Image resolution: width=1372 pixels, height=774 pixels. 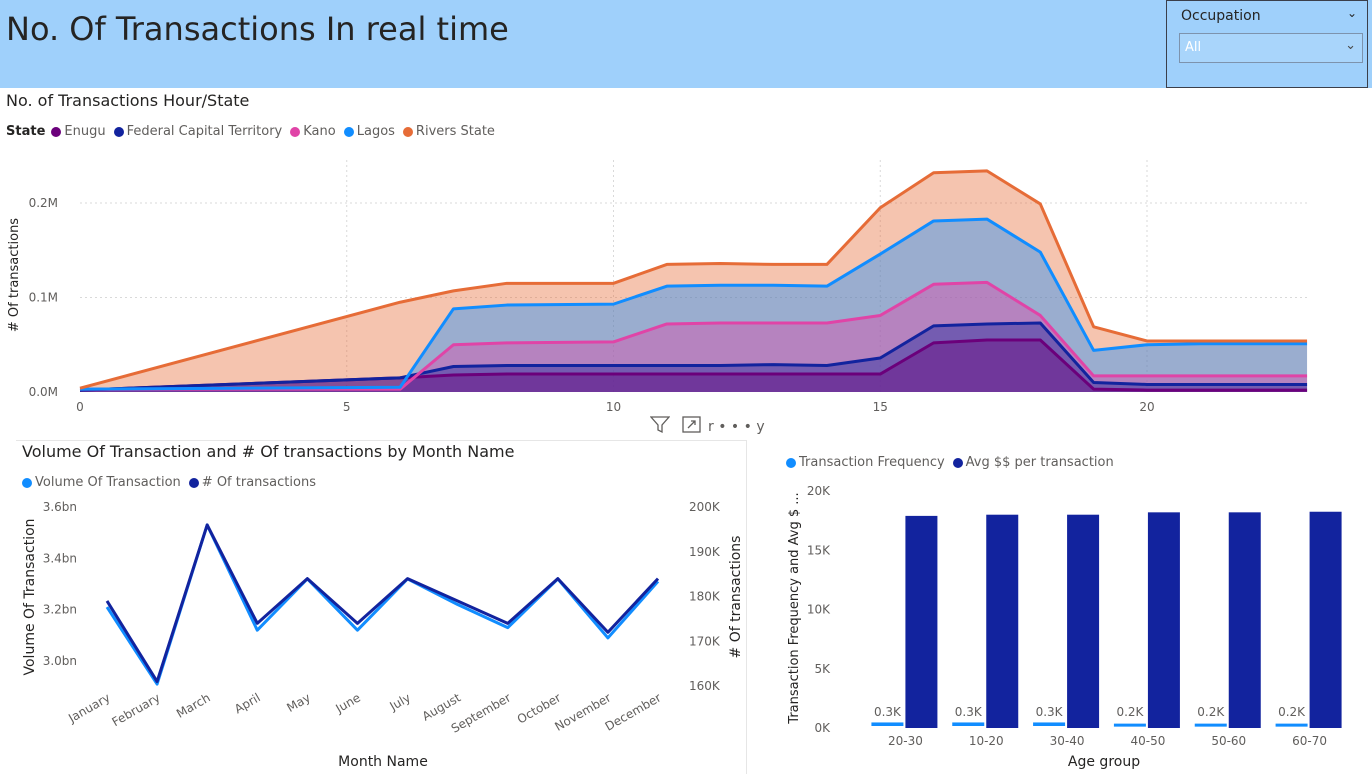 What do you see at coordinates (1146, 407) in the screenshot?
I see `x-tick-label: 20` at bounding box center [1146, 407].